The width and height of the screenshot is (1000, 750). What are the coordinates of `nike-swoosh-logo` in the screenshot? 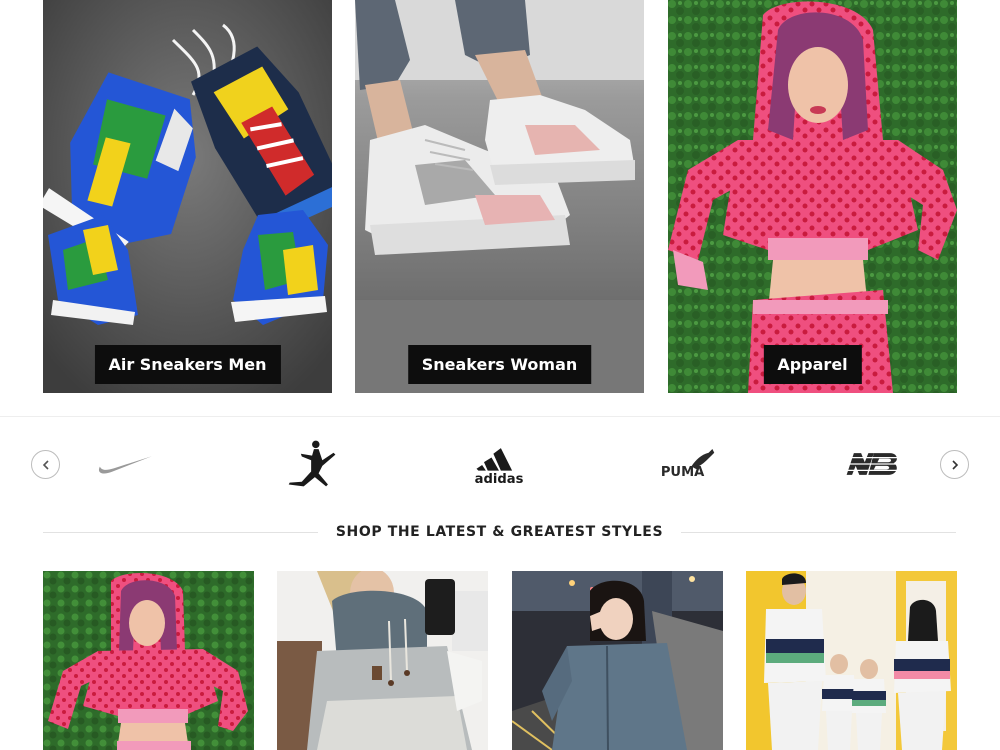 It's located at (125, 465).